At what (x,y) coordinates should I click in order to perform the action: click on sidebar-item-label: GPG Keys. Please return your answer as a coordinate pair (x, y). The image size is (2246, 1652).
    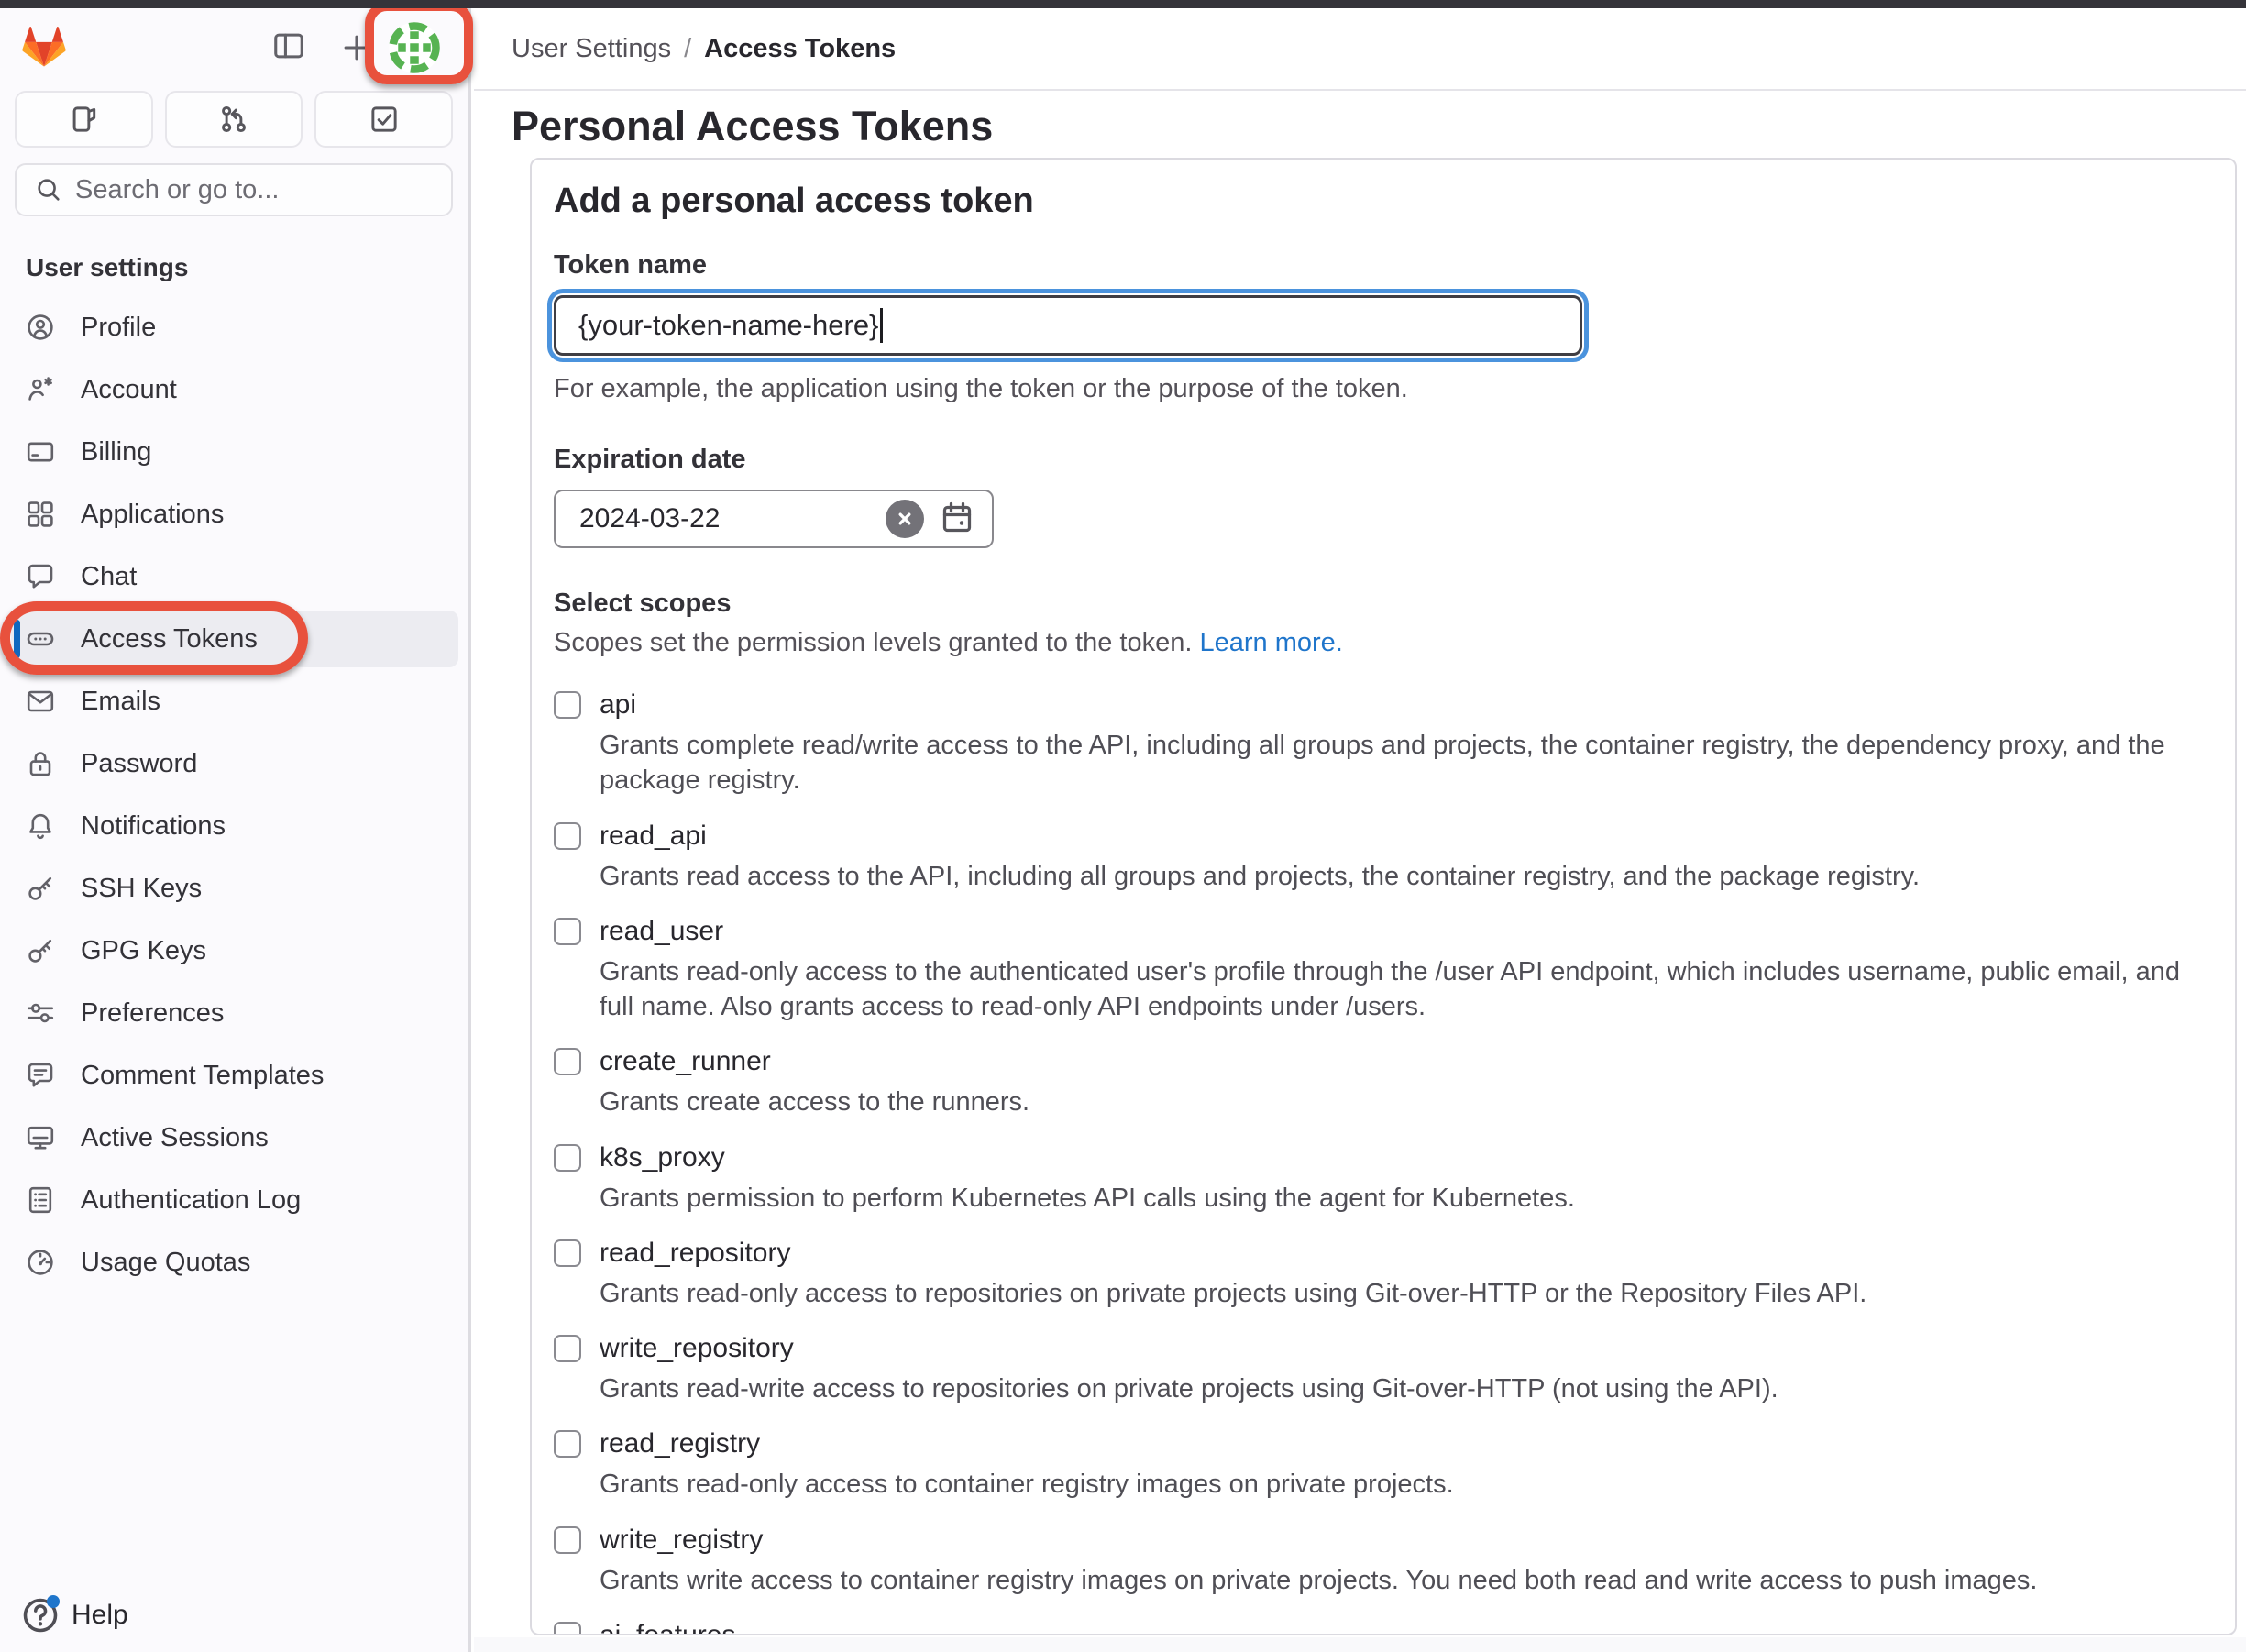
    Looking at the image, I should click on (144, 950).